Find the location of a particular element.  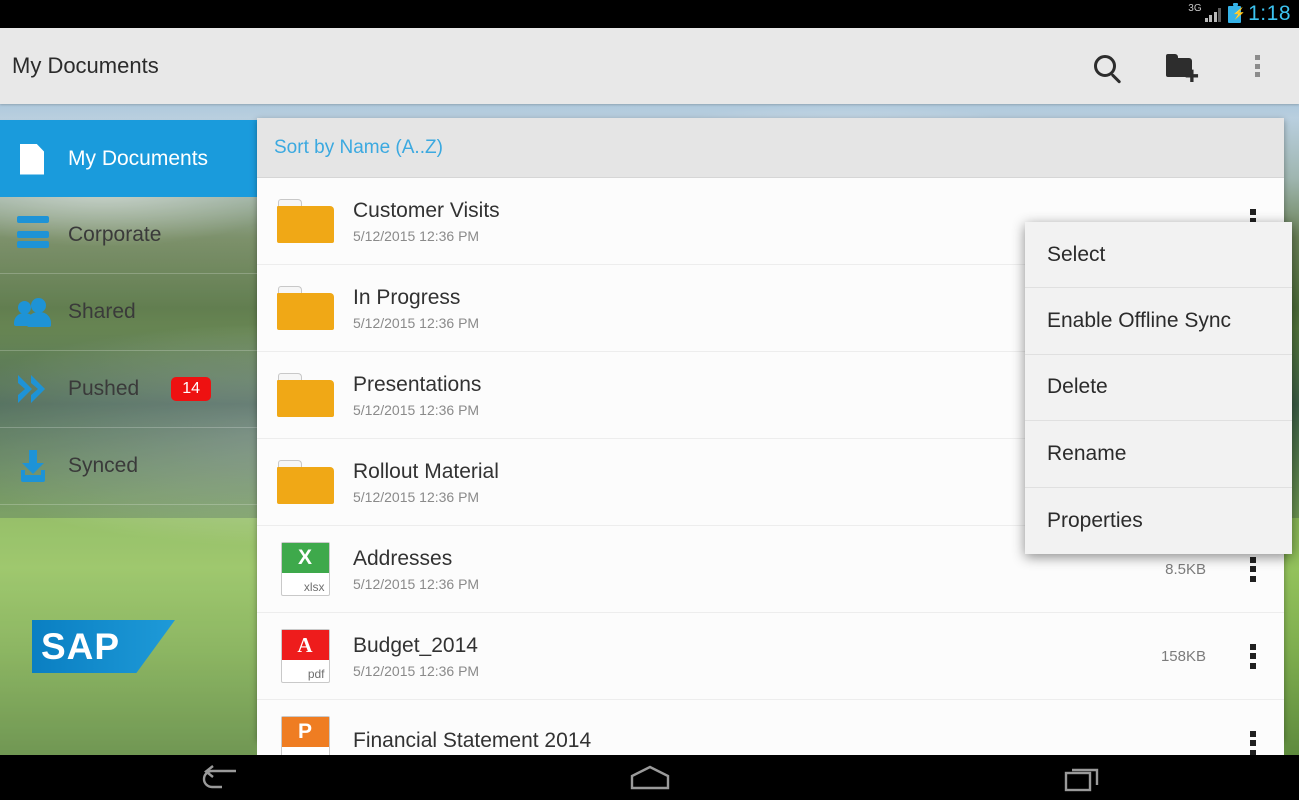

action-bar: My Documents ✚ is located at coordinates (649, 66).